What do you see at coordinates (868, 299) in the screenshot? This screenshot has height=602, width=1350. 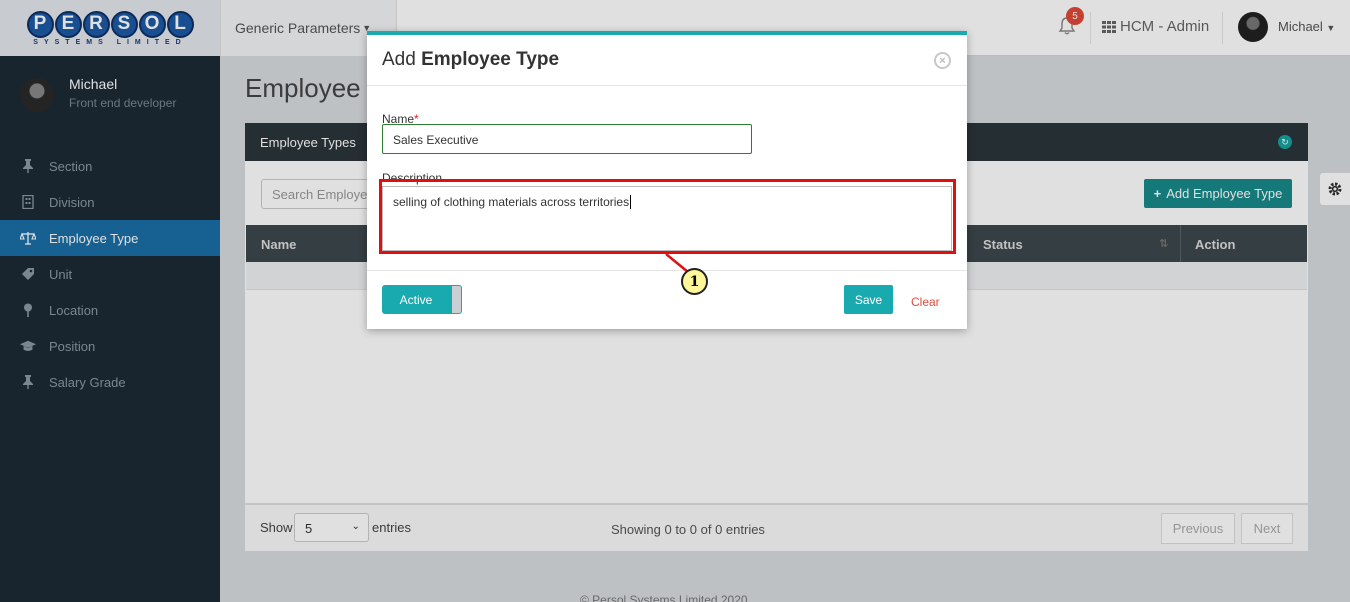 I see `save-button: Save` at bounding box center [868, 299].